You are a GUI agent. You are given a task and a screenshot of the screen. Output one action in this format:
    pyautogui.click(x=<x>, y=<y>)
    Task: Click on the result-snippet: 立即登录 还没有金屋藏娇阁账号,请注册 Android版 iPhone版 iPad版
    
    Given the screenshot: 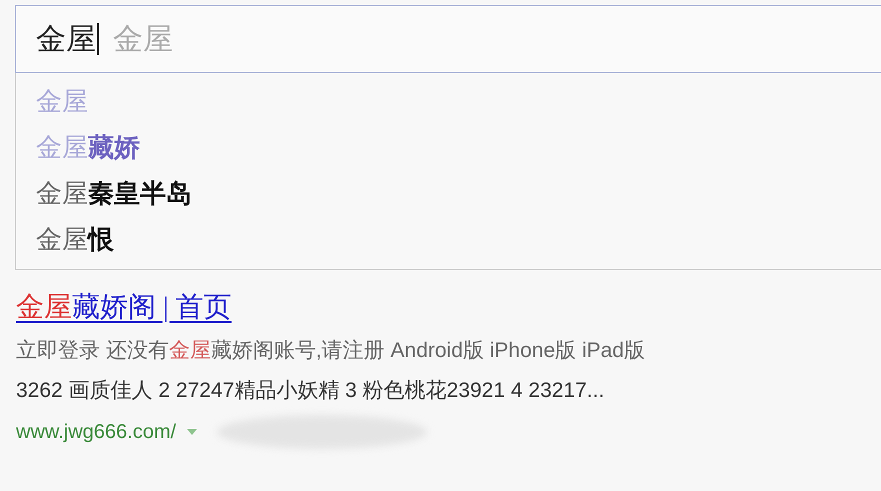 What is the action you would take?
    pyautogui.click(x=331, y=351)
    